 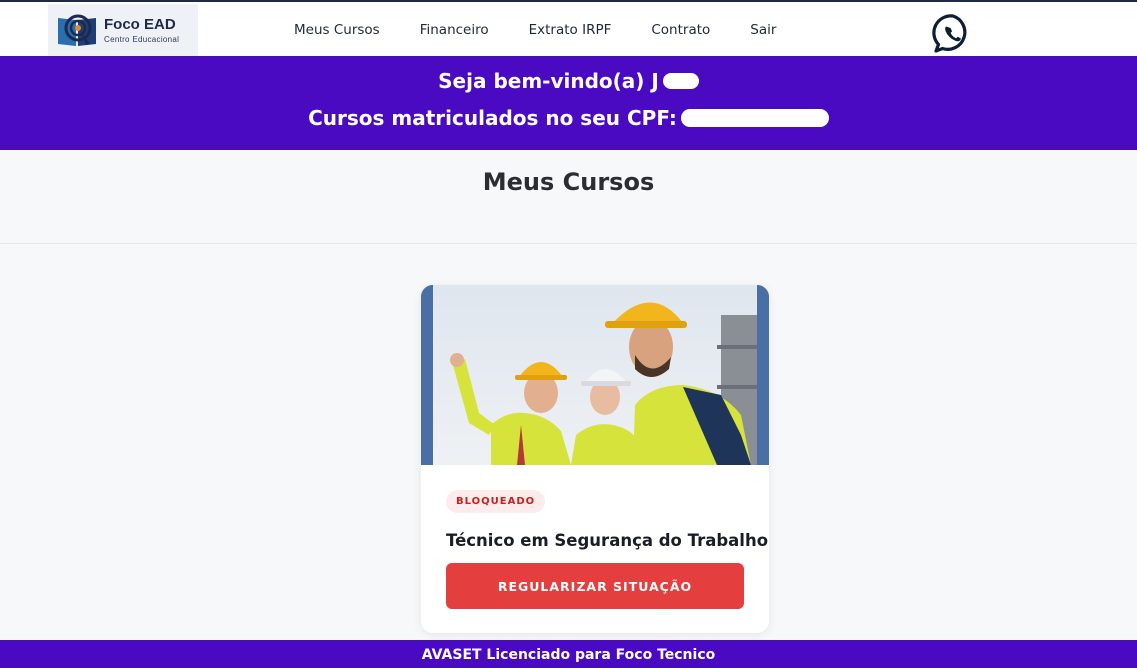 I want to click on status-badge: BLOQUEADO, so click(x=496, y=501).